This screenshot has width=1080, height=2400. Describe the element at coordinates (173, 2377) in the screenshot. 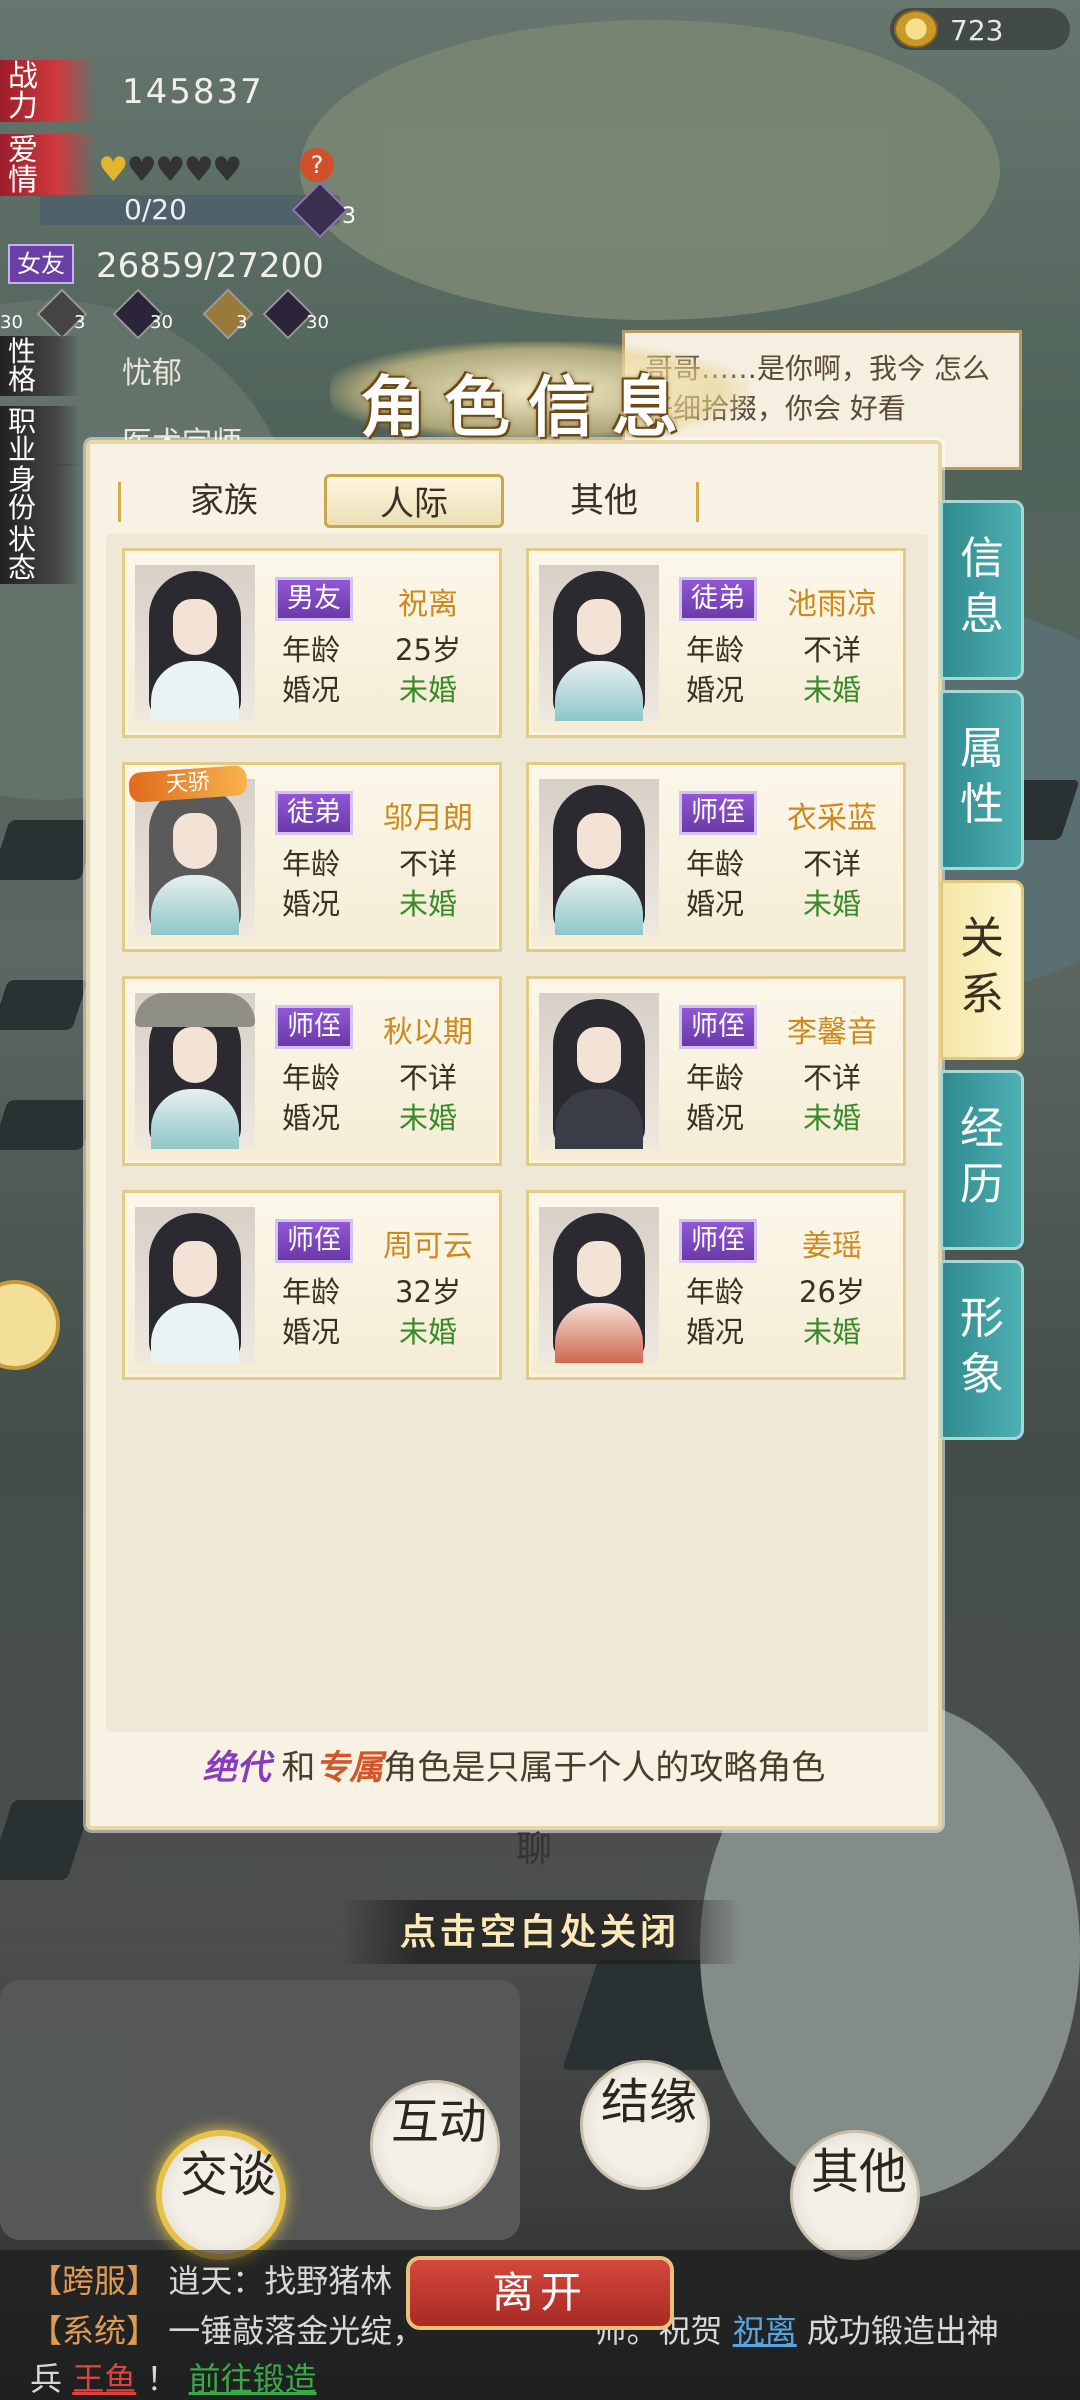

I see `chat-line: 兵 王鱼 ！ 前往锻造` at that location.